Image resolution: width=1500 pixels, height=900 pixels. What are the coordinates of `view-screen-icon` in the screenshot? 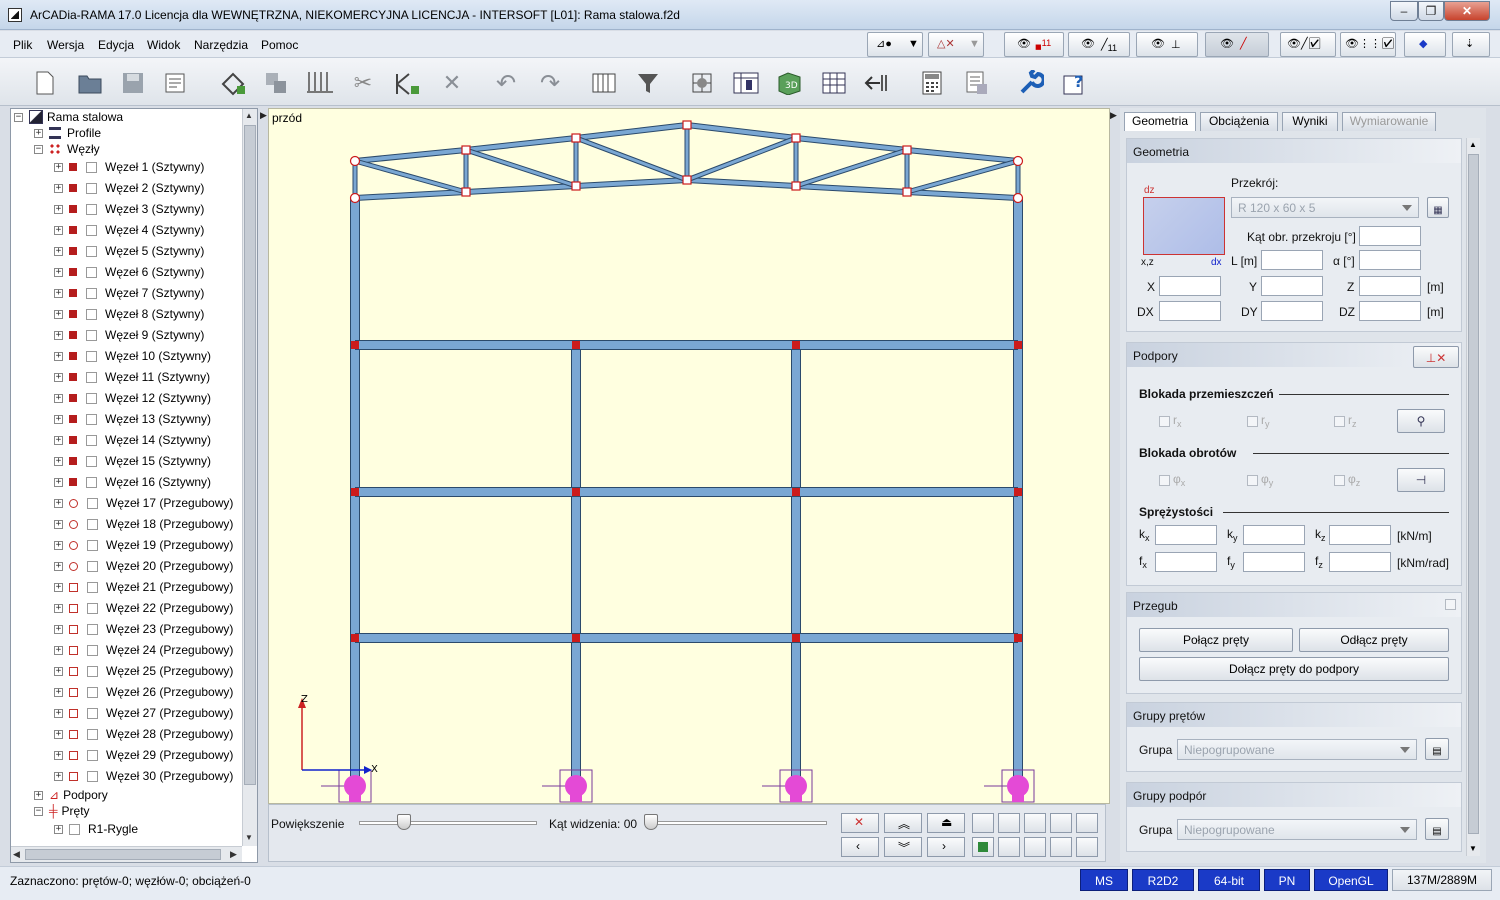 It's located at (983, 823).